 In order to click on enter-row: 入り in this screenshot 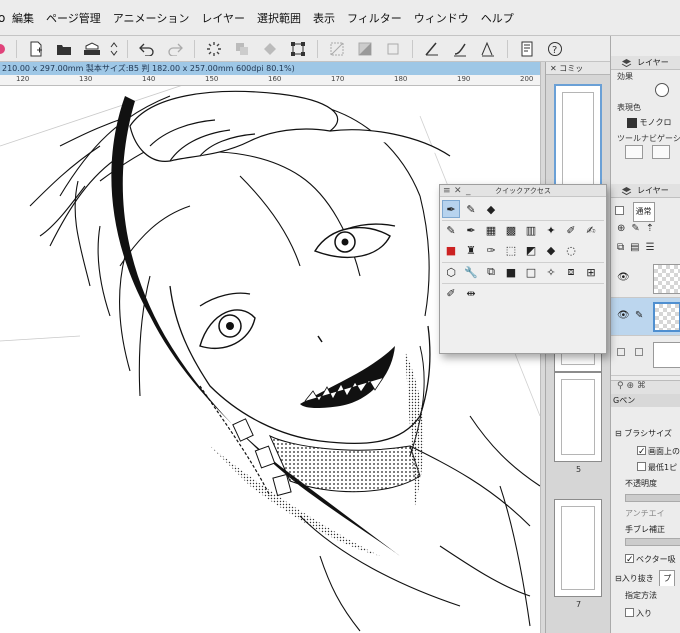, I will do `click(645, 614)`.